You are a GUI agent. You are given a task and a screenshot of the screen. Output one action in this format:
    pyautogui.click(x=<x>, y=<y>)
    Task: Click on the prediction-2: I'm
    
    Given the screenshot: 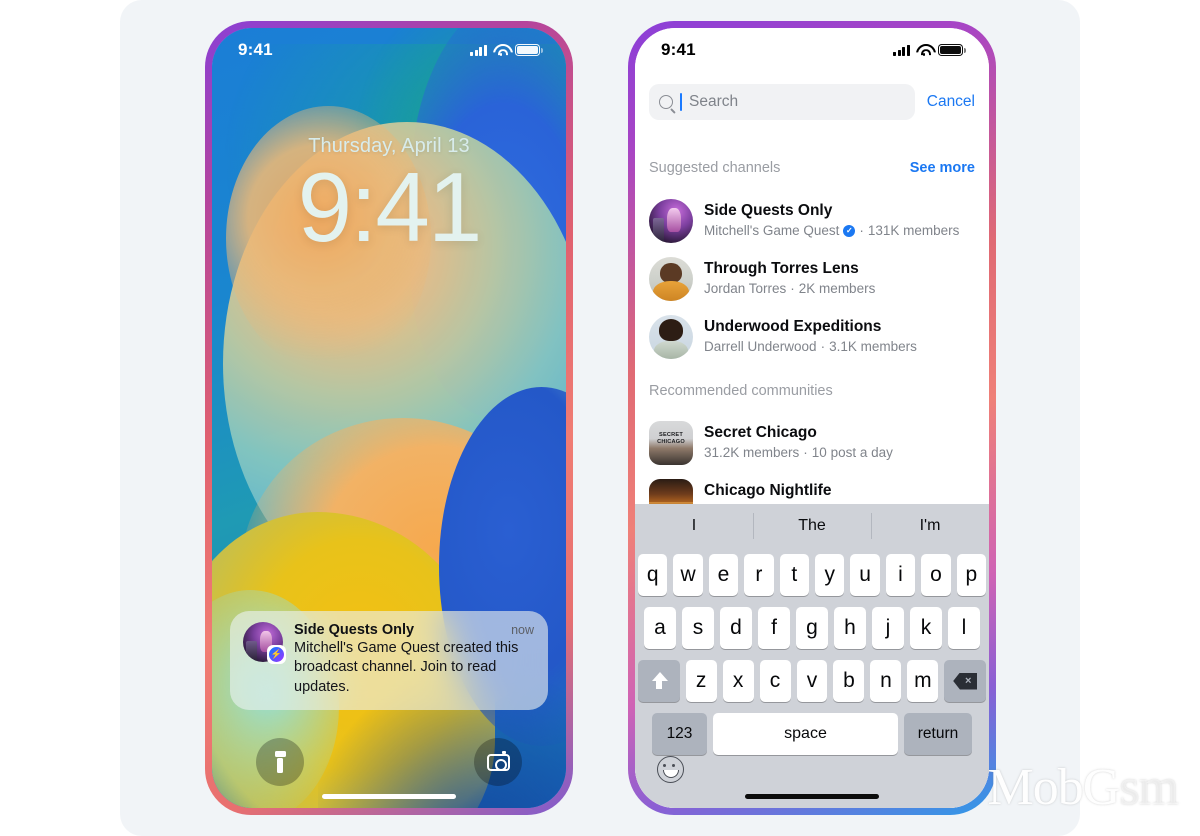 What is the action you would take?
    pyautogui.click(x=930, y=526)
    